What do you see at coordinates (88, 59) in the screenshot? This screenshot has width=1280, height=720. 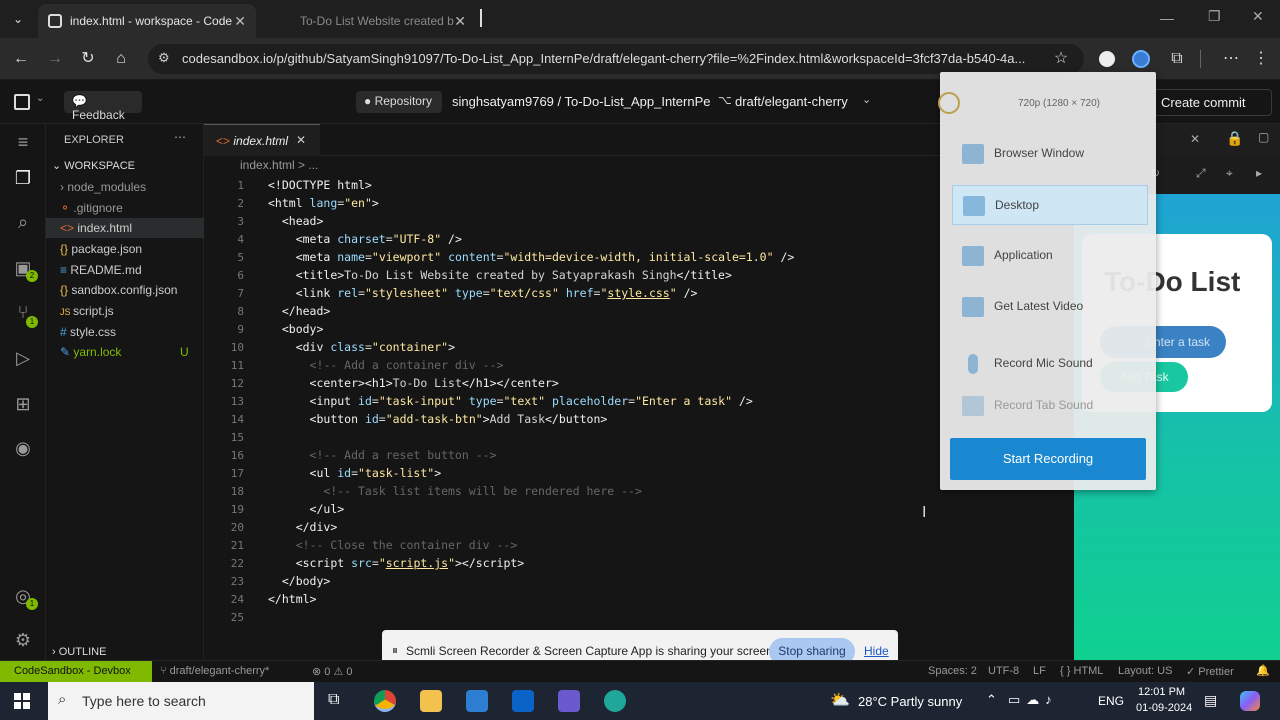 I see `reload-icon: ↻` at bounding box center [88, 59].